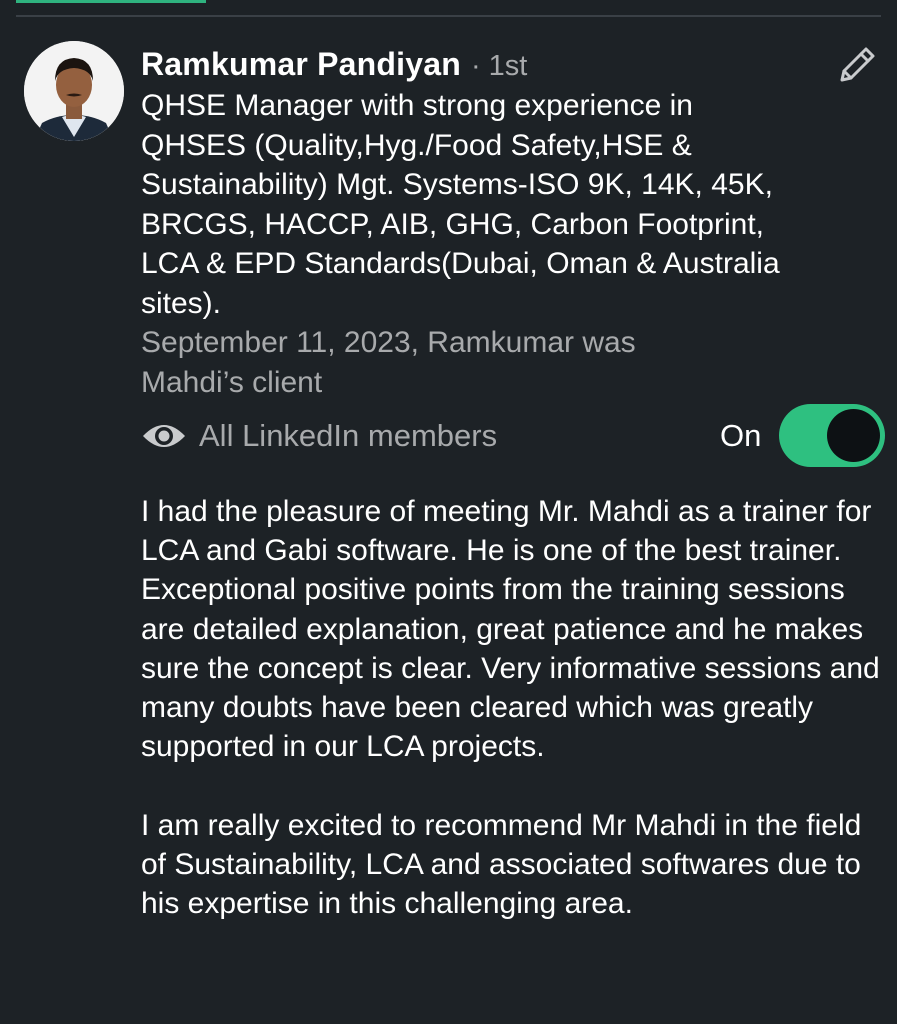 The image size is (897, 1024). I want to click on toggle-state-label: On, so click(741, 435).